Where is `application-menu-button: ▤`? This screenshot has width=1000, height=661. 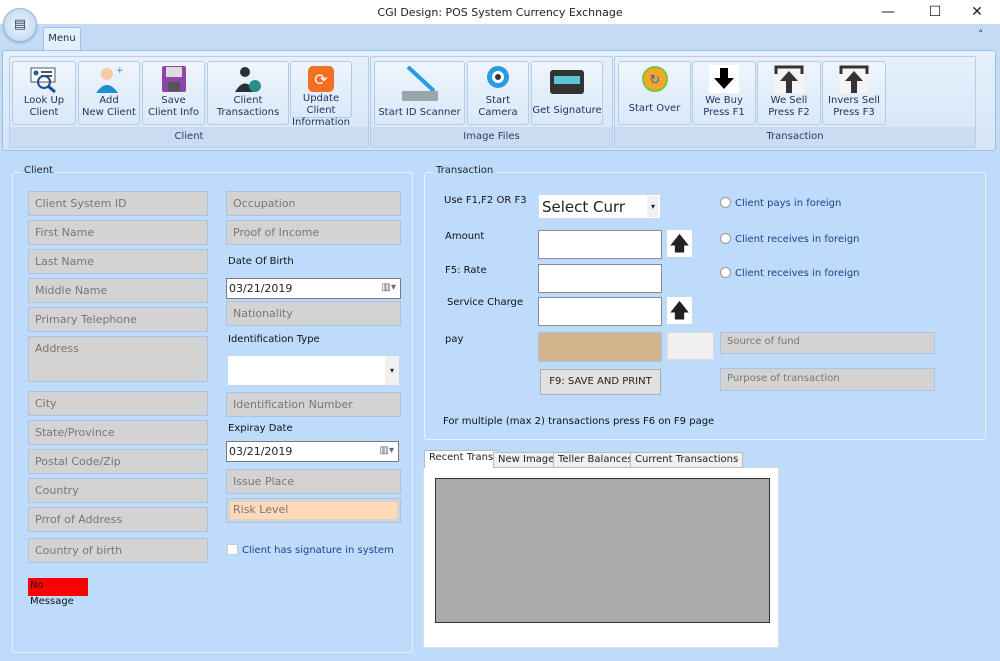
application-menu-button: ▤ is located at coordinates (20, 25).